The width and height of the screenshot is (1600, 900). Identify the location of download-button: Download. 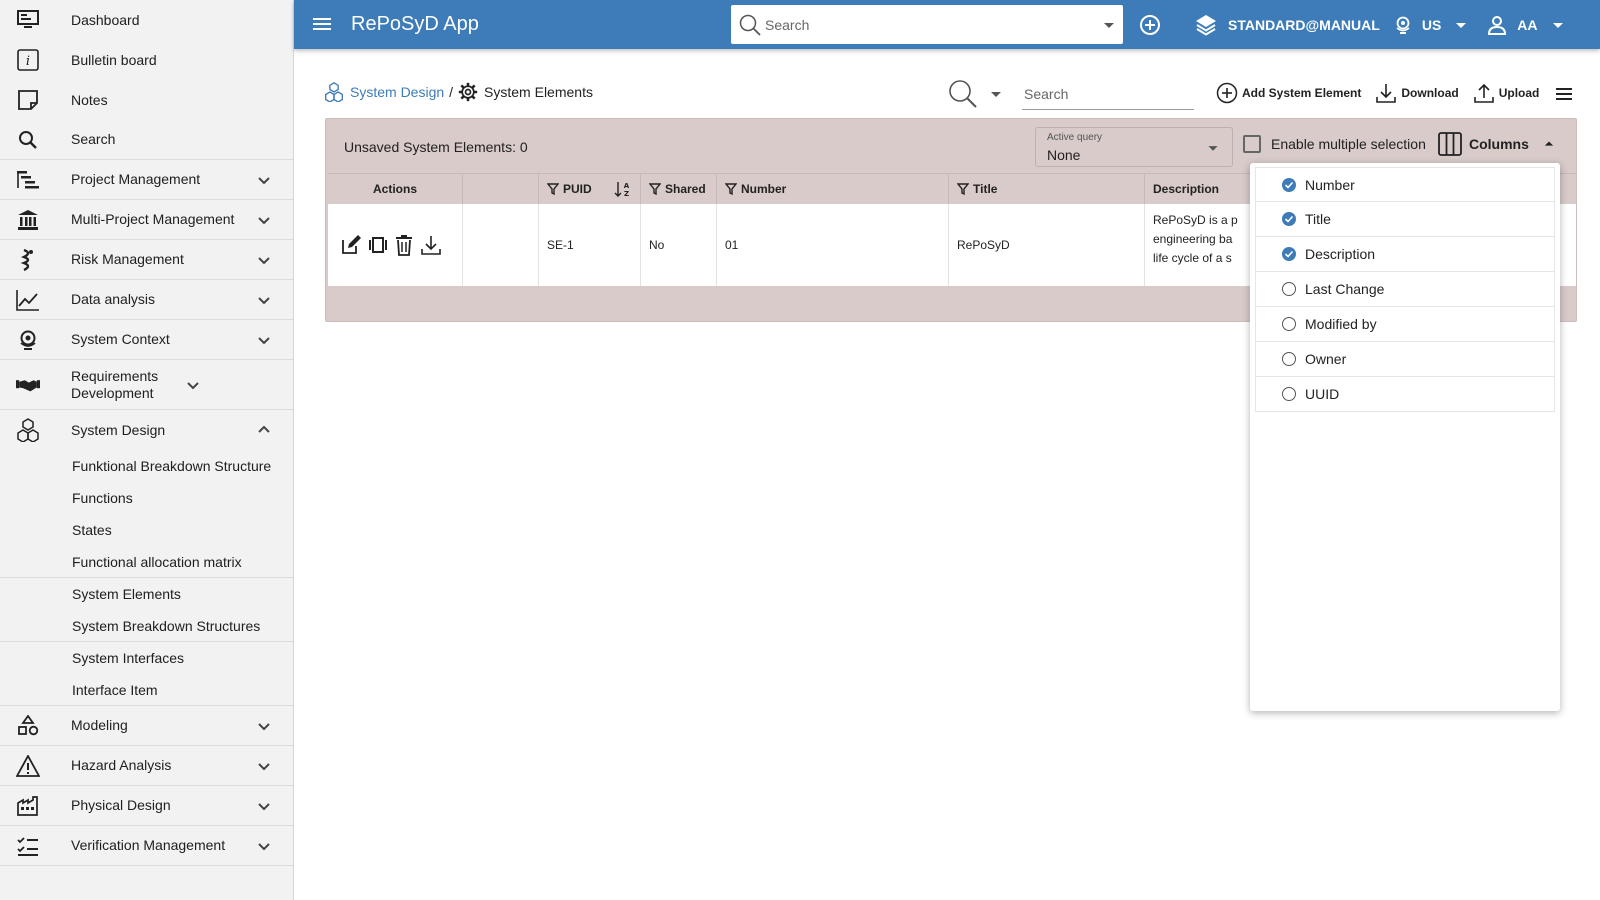
(1417, 93).